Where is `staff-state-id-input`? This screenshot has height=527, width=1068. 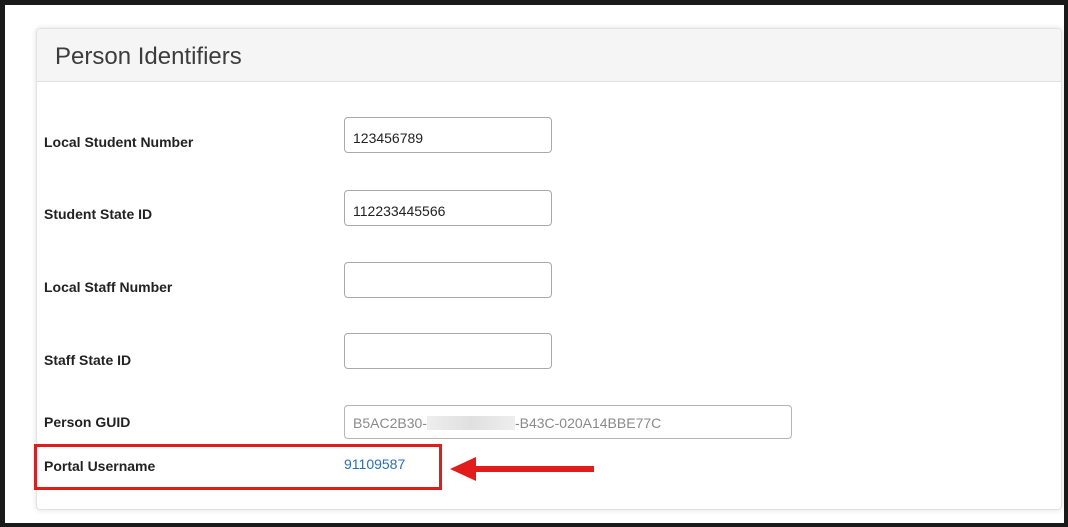
staff-state-id-input is located at coordinates (448, 351).